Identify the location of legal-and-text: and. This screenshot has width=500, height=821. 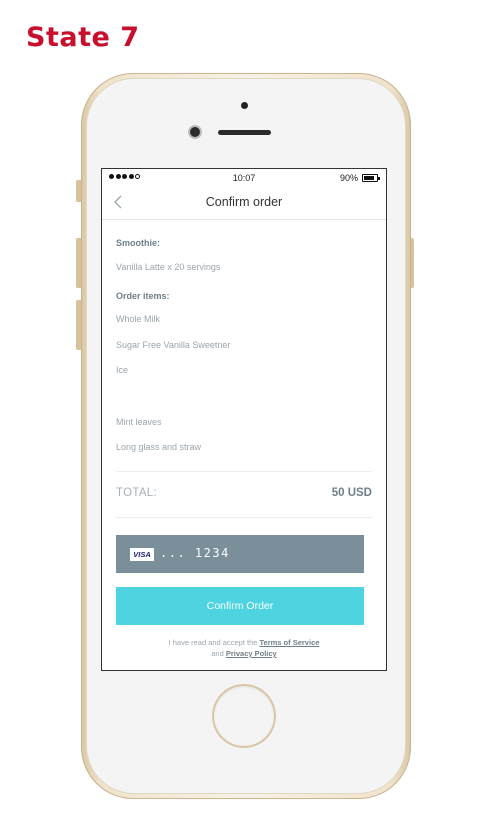
(217, 653).